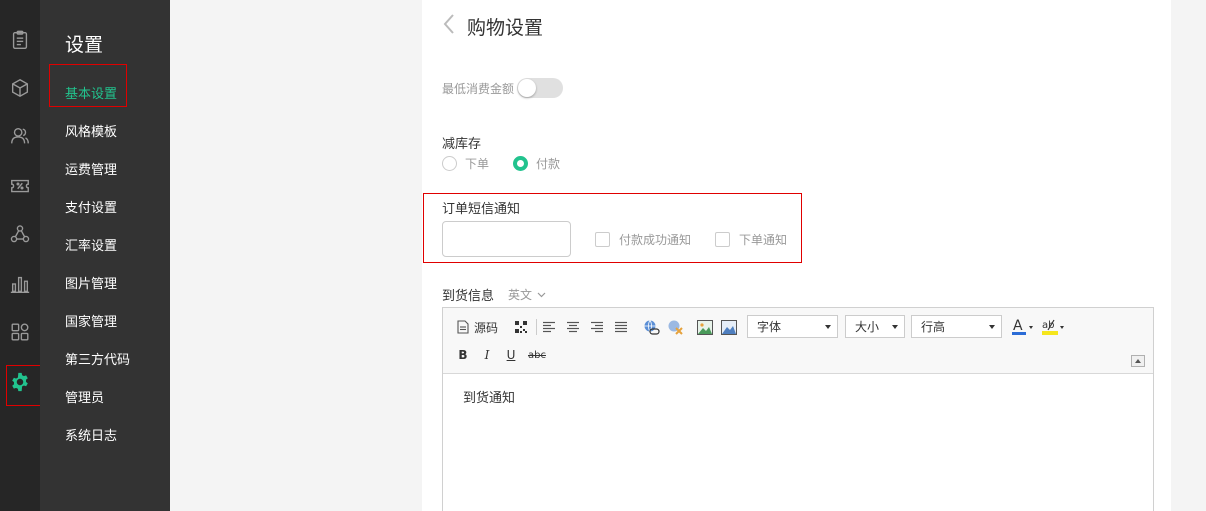 This screenshot has width=1206, height=511. Describe the element at coordinates (91, 168) in the screenshot. I see `menu-item-shipping: 运费管理` at that location.